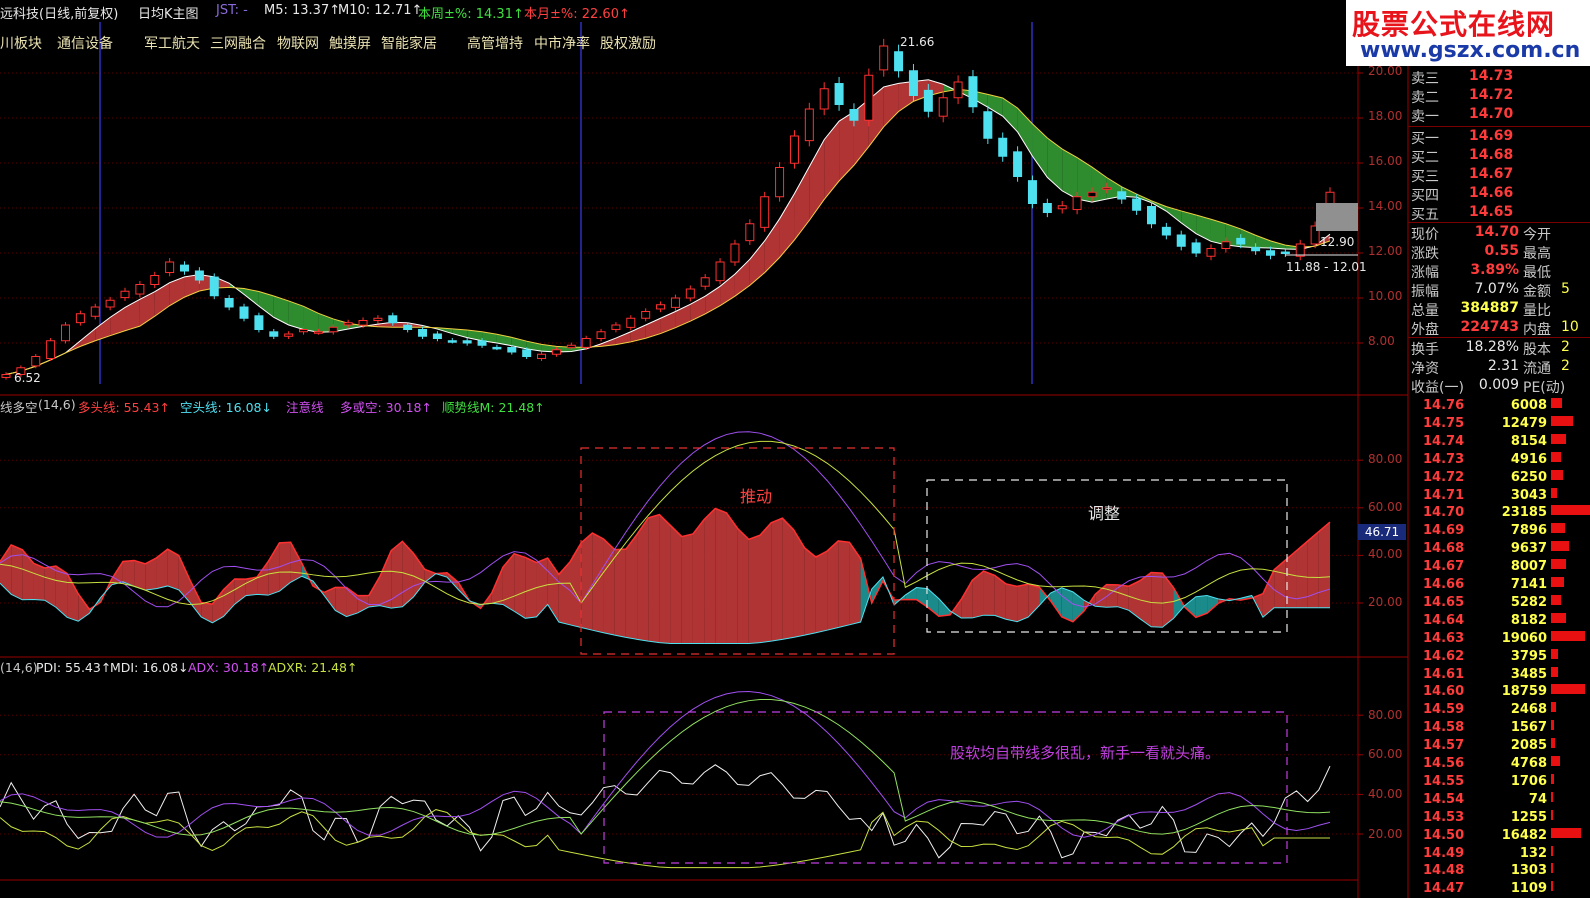 This screenshot has width=1590, height=898. What do you see at coordinates (1499, 126) in the screenshot?
I see `divider` at bounding box center [1499, 126].